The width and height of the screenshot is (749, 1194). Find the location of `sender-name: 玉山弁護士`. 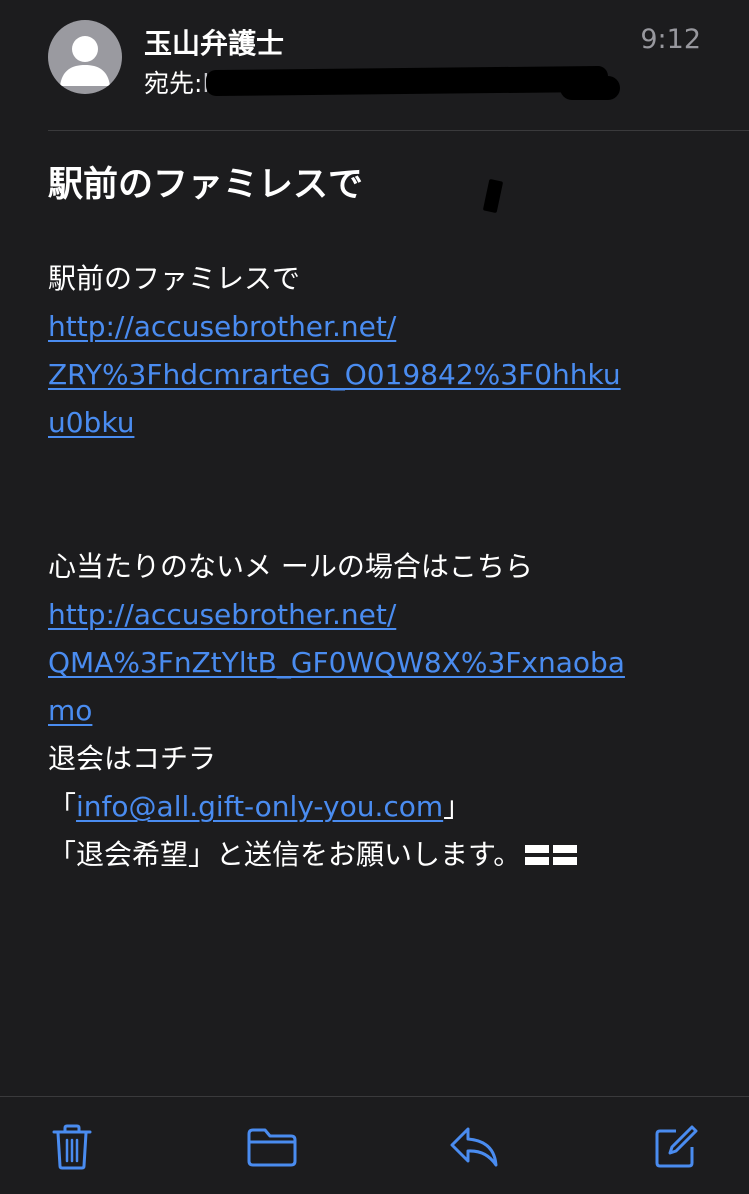

sender-name: 玉山弁護士 is located at coordinates (214, 42).